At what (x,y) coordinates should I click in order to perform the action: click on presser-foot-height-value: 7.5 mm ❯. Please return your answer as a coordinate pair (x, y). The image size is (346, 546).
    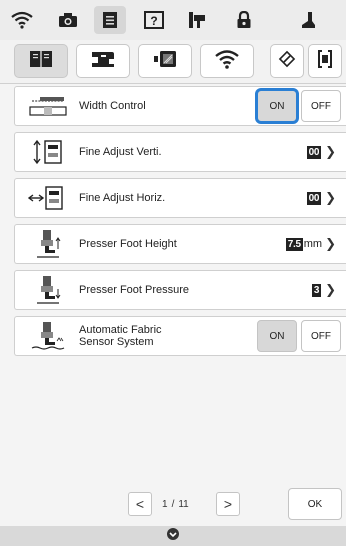
    Looking at the image, I should click on (310, 244).